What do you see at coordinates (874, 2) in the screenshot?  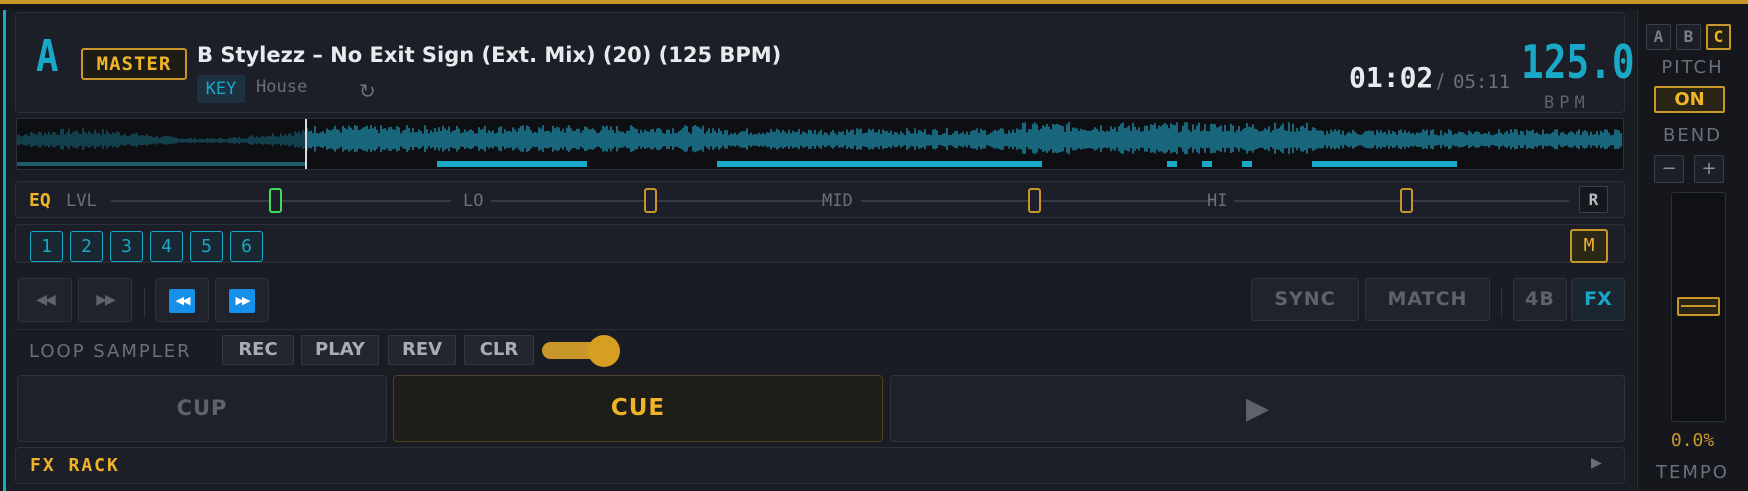 I see `top-accent-line` at bounding box center [874, 2].